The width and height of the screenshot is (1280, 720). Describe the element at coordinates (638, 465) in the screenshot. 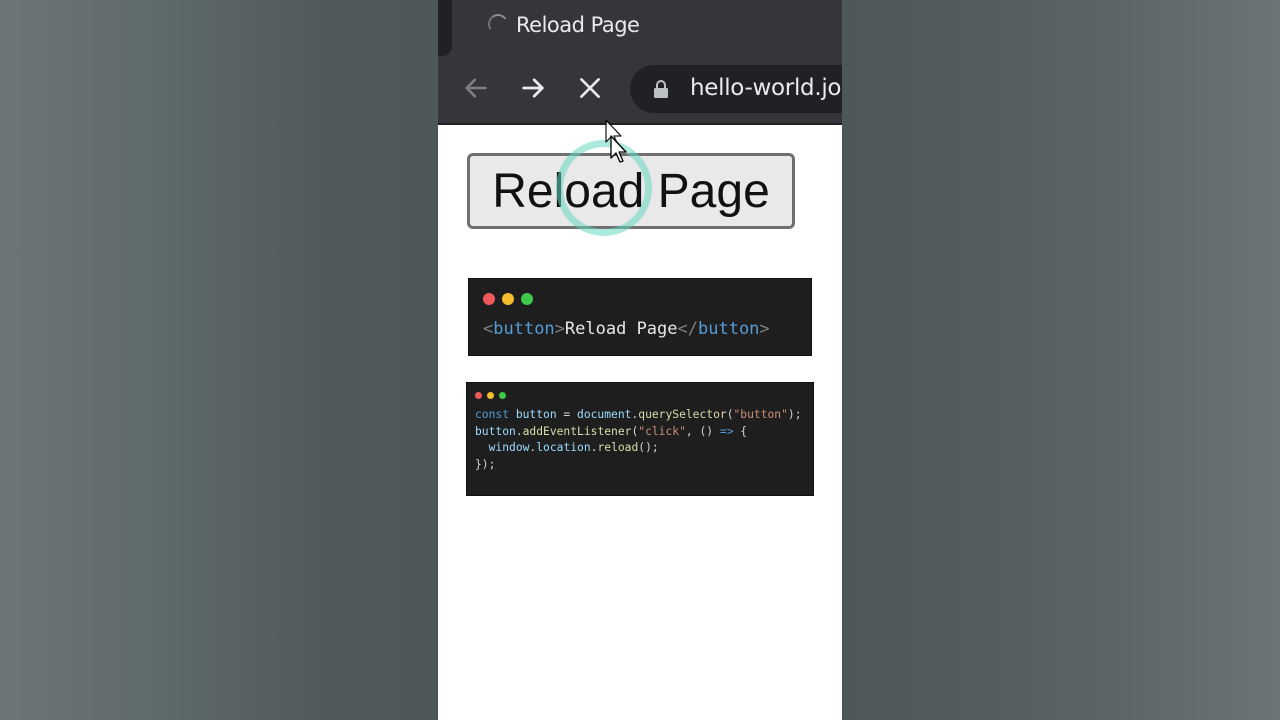

I see `code-line: });` at that location.